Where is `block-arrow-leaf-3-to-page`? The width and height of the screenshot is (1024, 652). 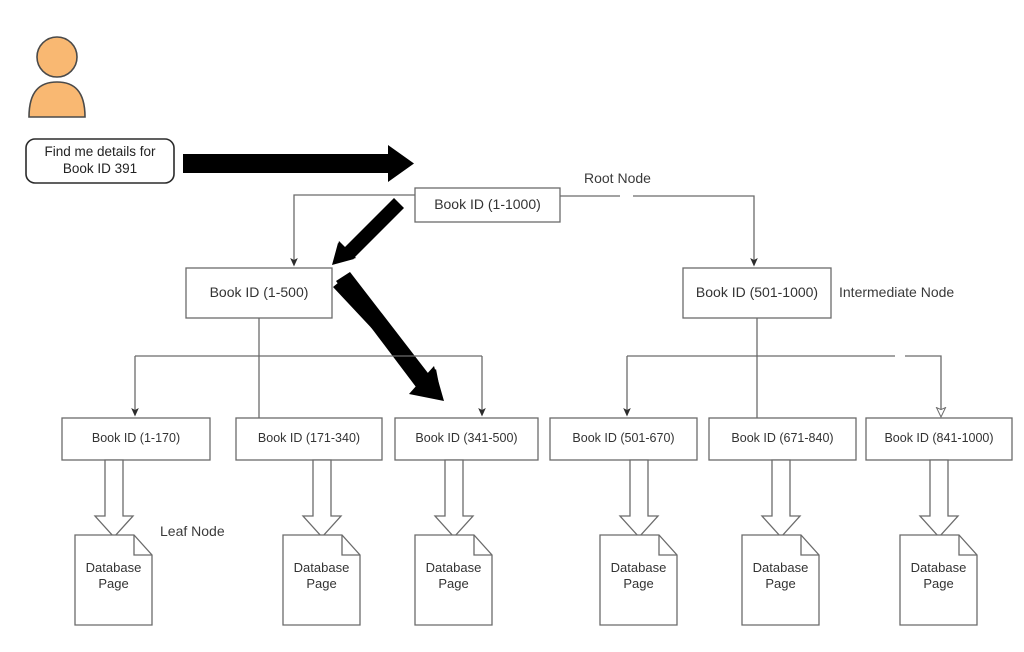
block-arrow-leaf-3-to-page is located at coordinates (454, 498).